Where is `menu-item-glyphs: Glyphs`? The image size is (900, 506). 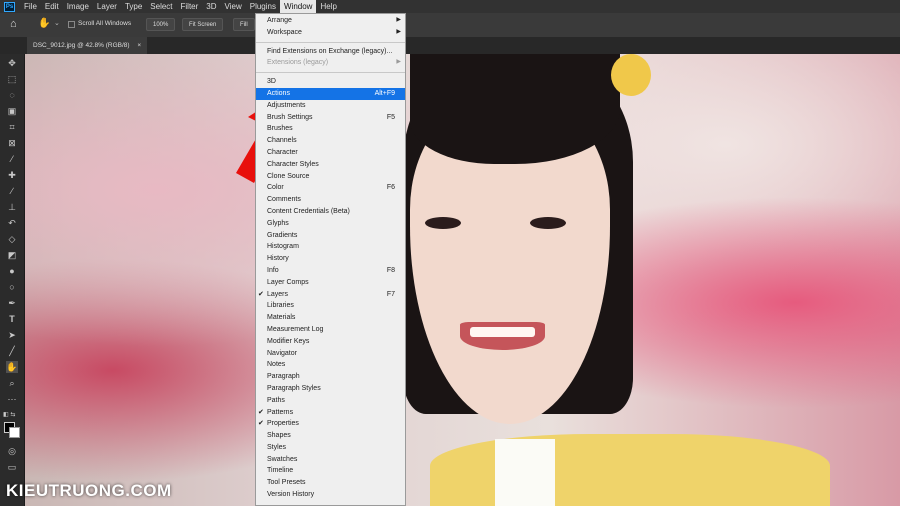 menu-item-glyphs: Glyphs is located at coordinates (330, 224).